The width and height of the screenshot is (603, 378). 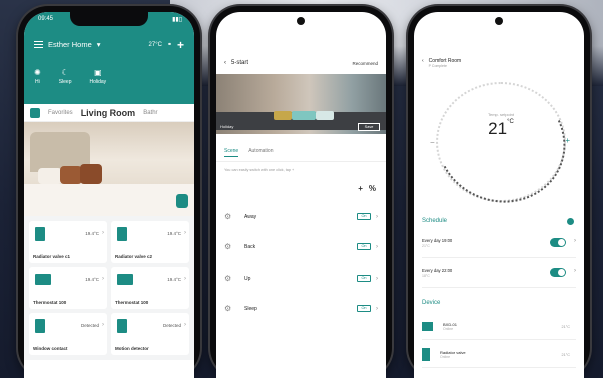 I want to click on sun-icon: ✺, so click(x=37, y=72).